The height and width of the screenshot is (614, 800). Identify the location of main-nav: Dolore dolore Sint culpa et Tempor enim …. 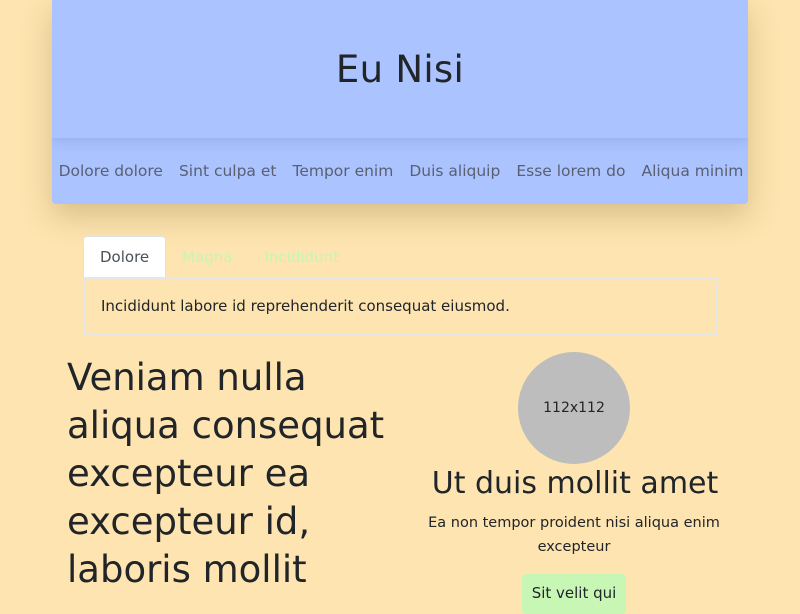
(400, 171).